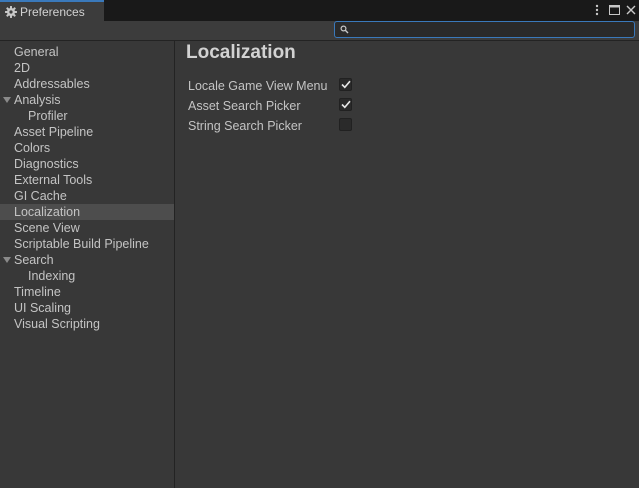 This screenshot has width=639, height=488. I want to click on window-controls, so click(614, 9).